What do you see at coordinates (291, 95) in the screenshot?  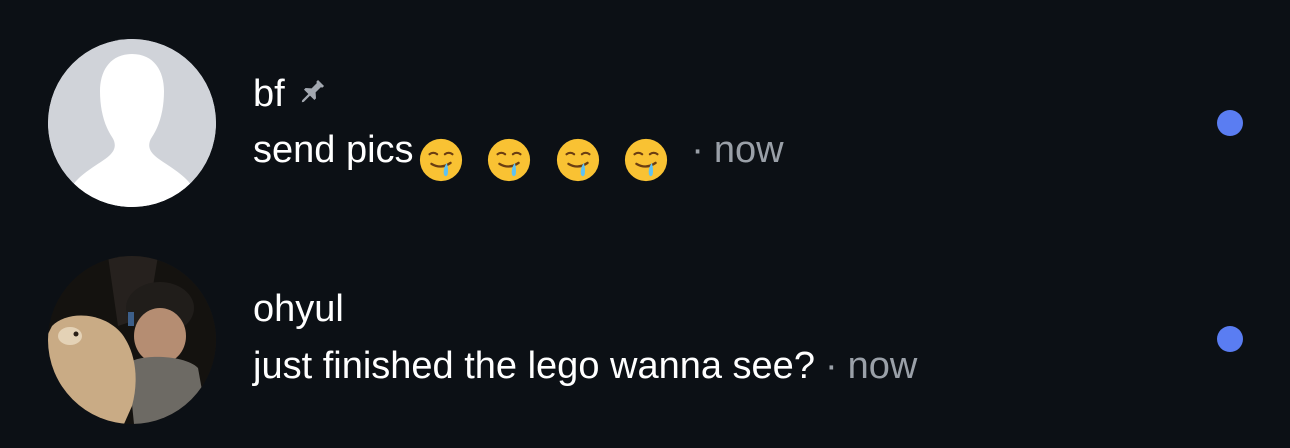 I see `contact-name: bf` at bounding box center [291, 95].